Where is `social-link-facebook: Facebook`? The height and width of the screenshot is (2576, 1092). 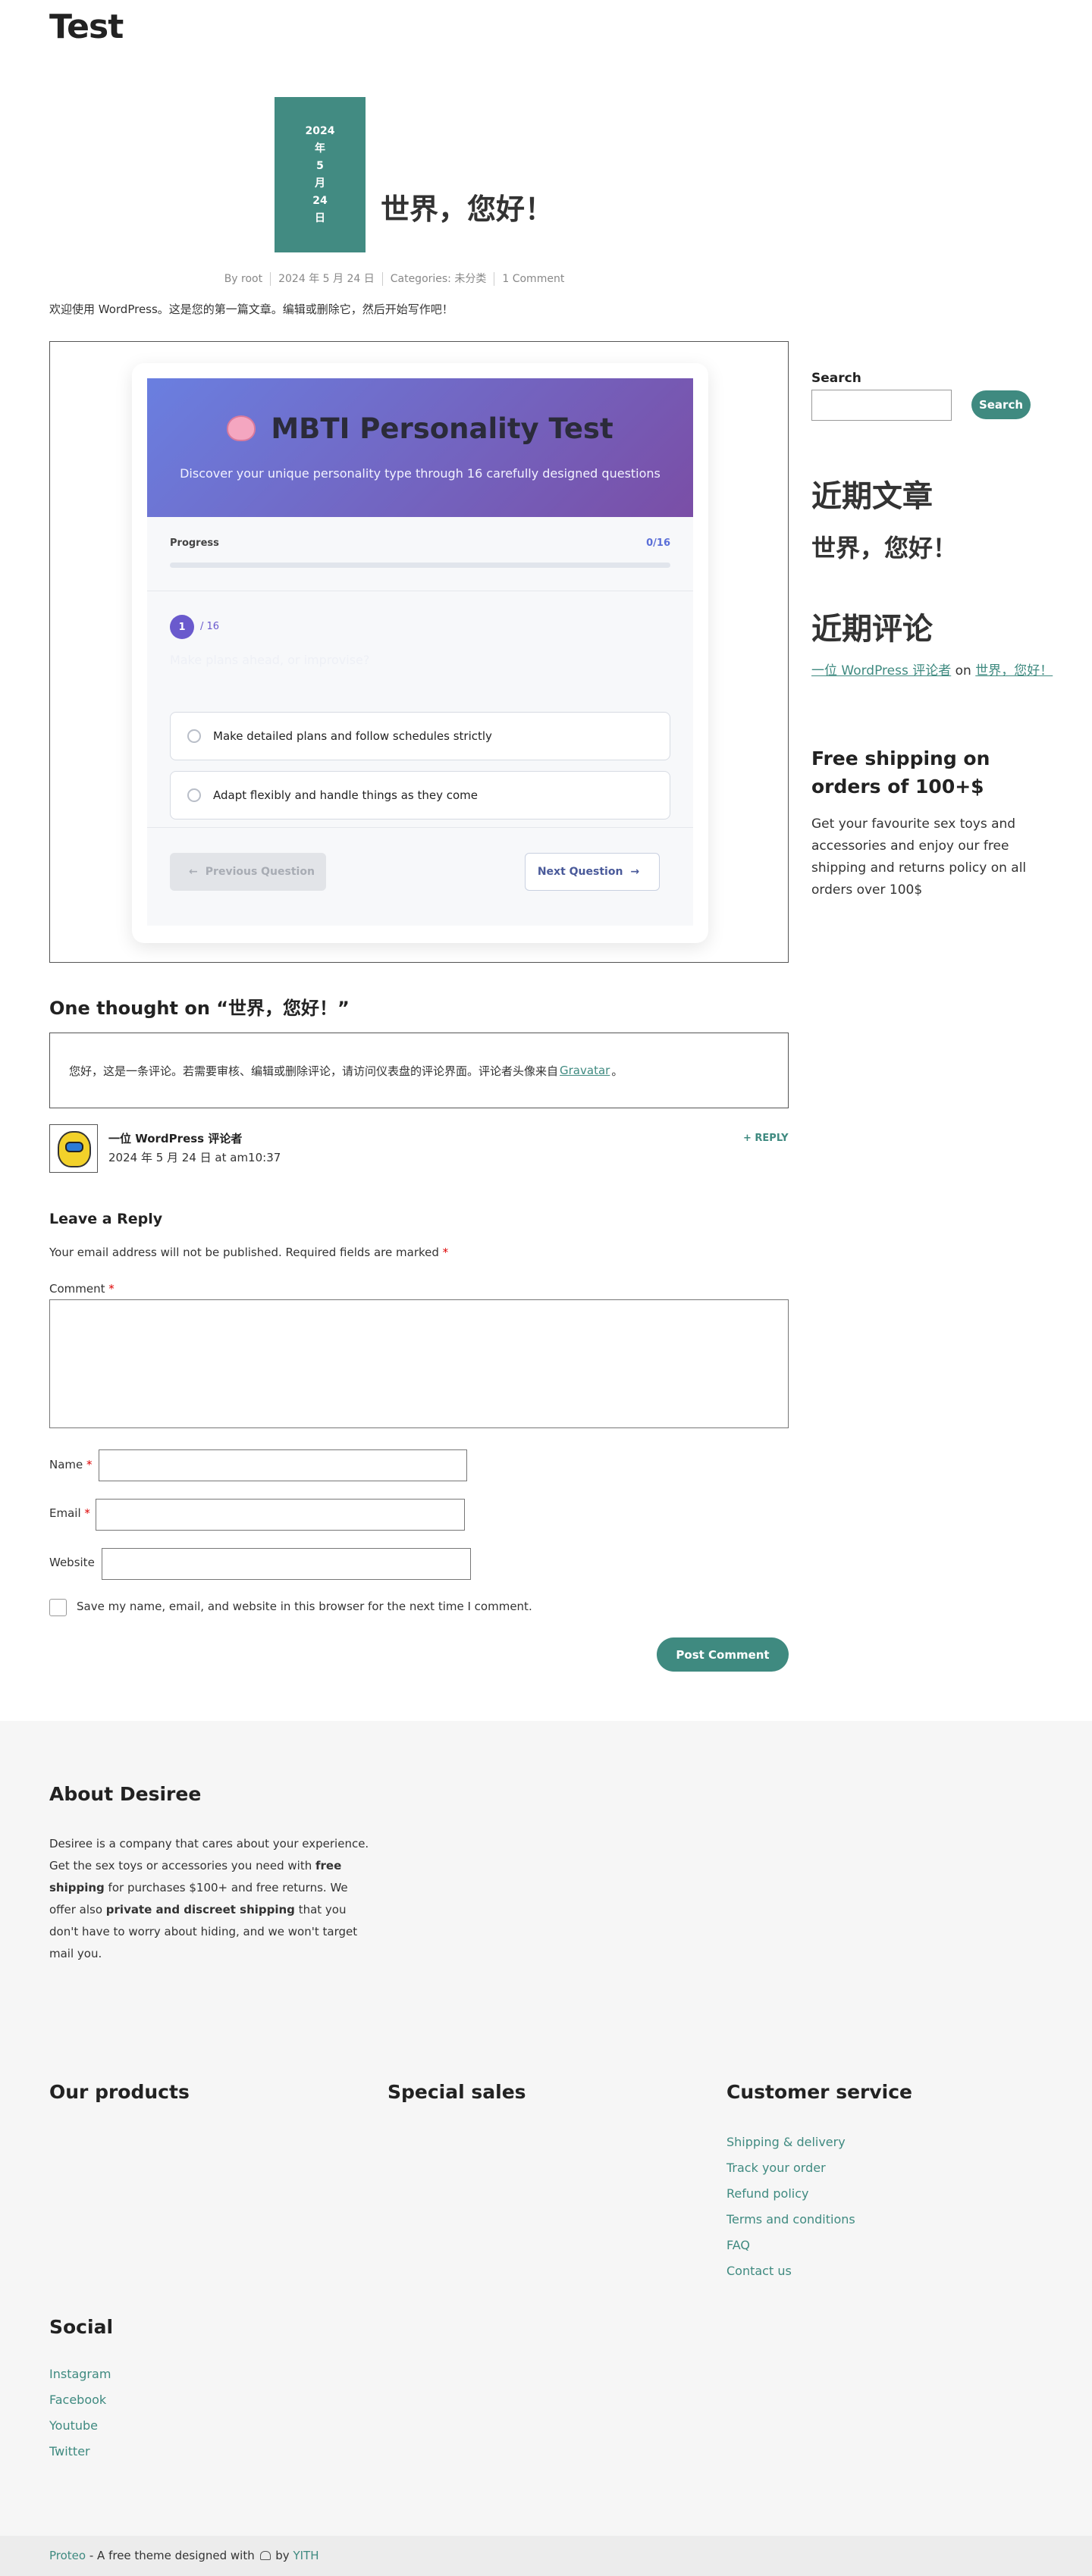 social-link-facebook: Facebook is located at coordinates (77, 2400).